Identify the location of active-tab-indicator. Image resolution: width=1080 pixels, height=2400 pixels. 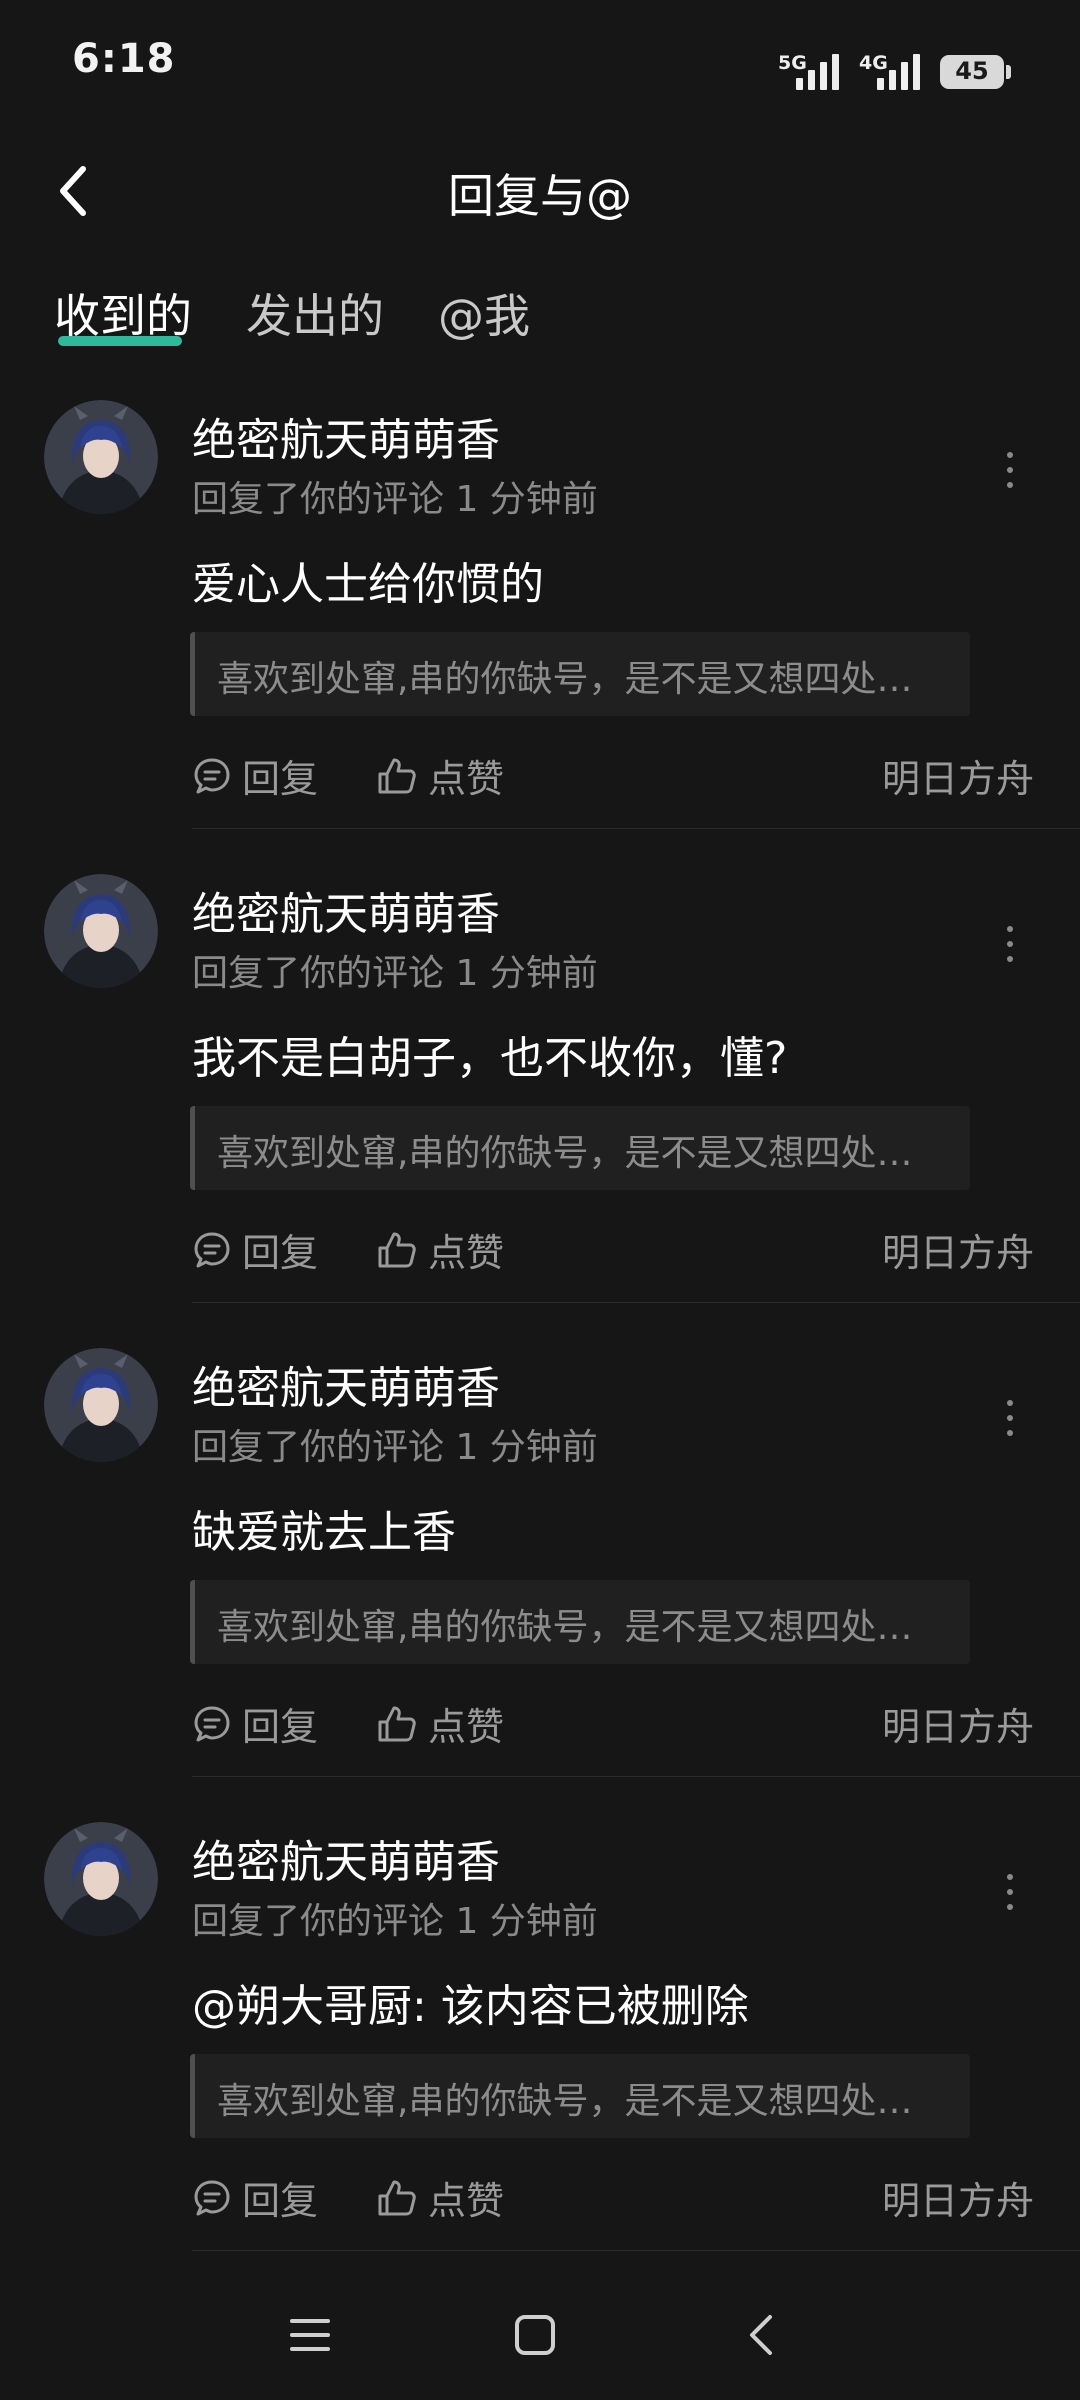
(120, 341).